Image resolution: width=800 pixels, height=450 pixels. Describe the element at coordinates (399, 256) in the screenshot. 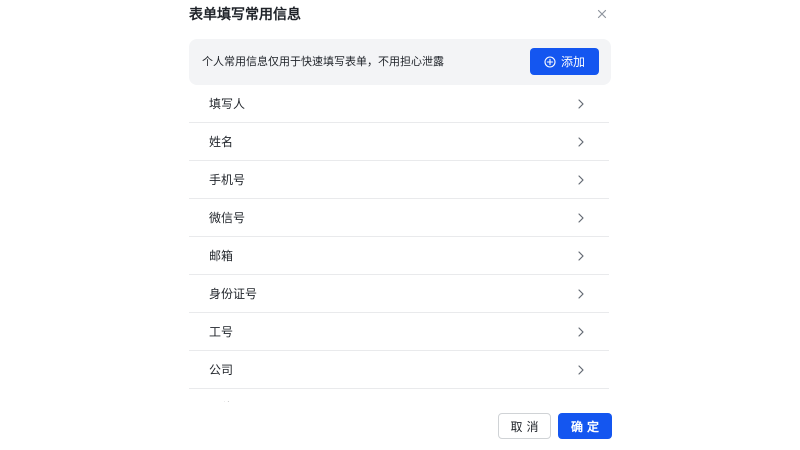

I see `list-item-email: 邮箱` at that location.